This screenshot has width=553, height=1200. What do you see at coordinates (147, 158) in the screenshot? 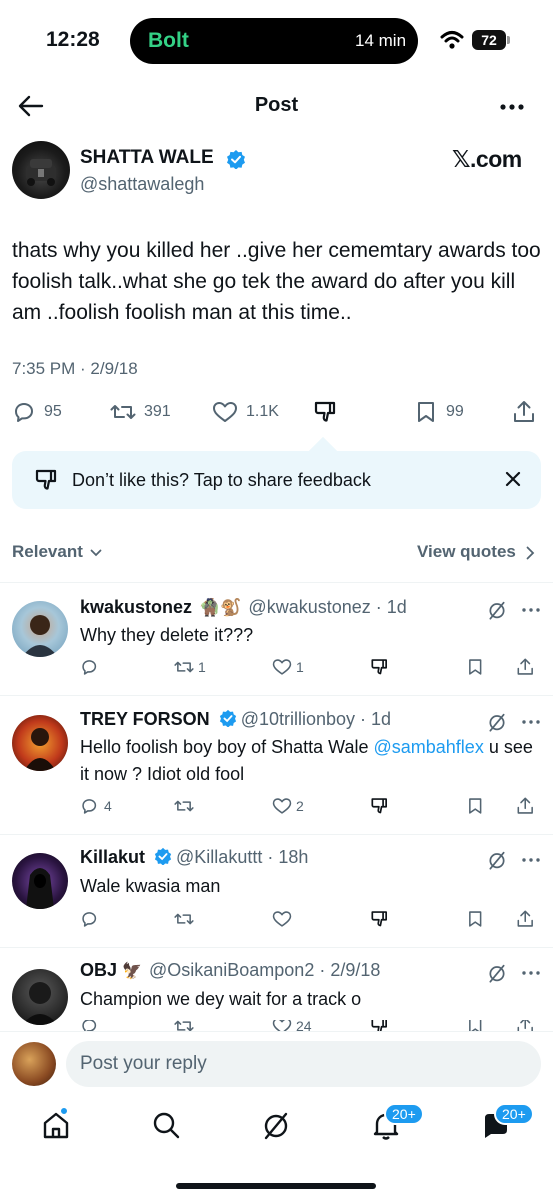
I see `author-name: SHATTA WALE` at bounding box center [147, 158].